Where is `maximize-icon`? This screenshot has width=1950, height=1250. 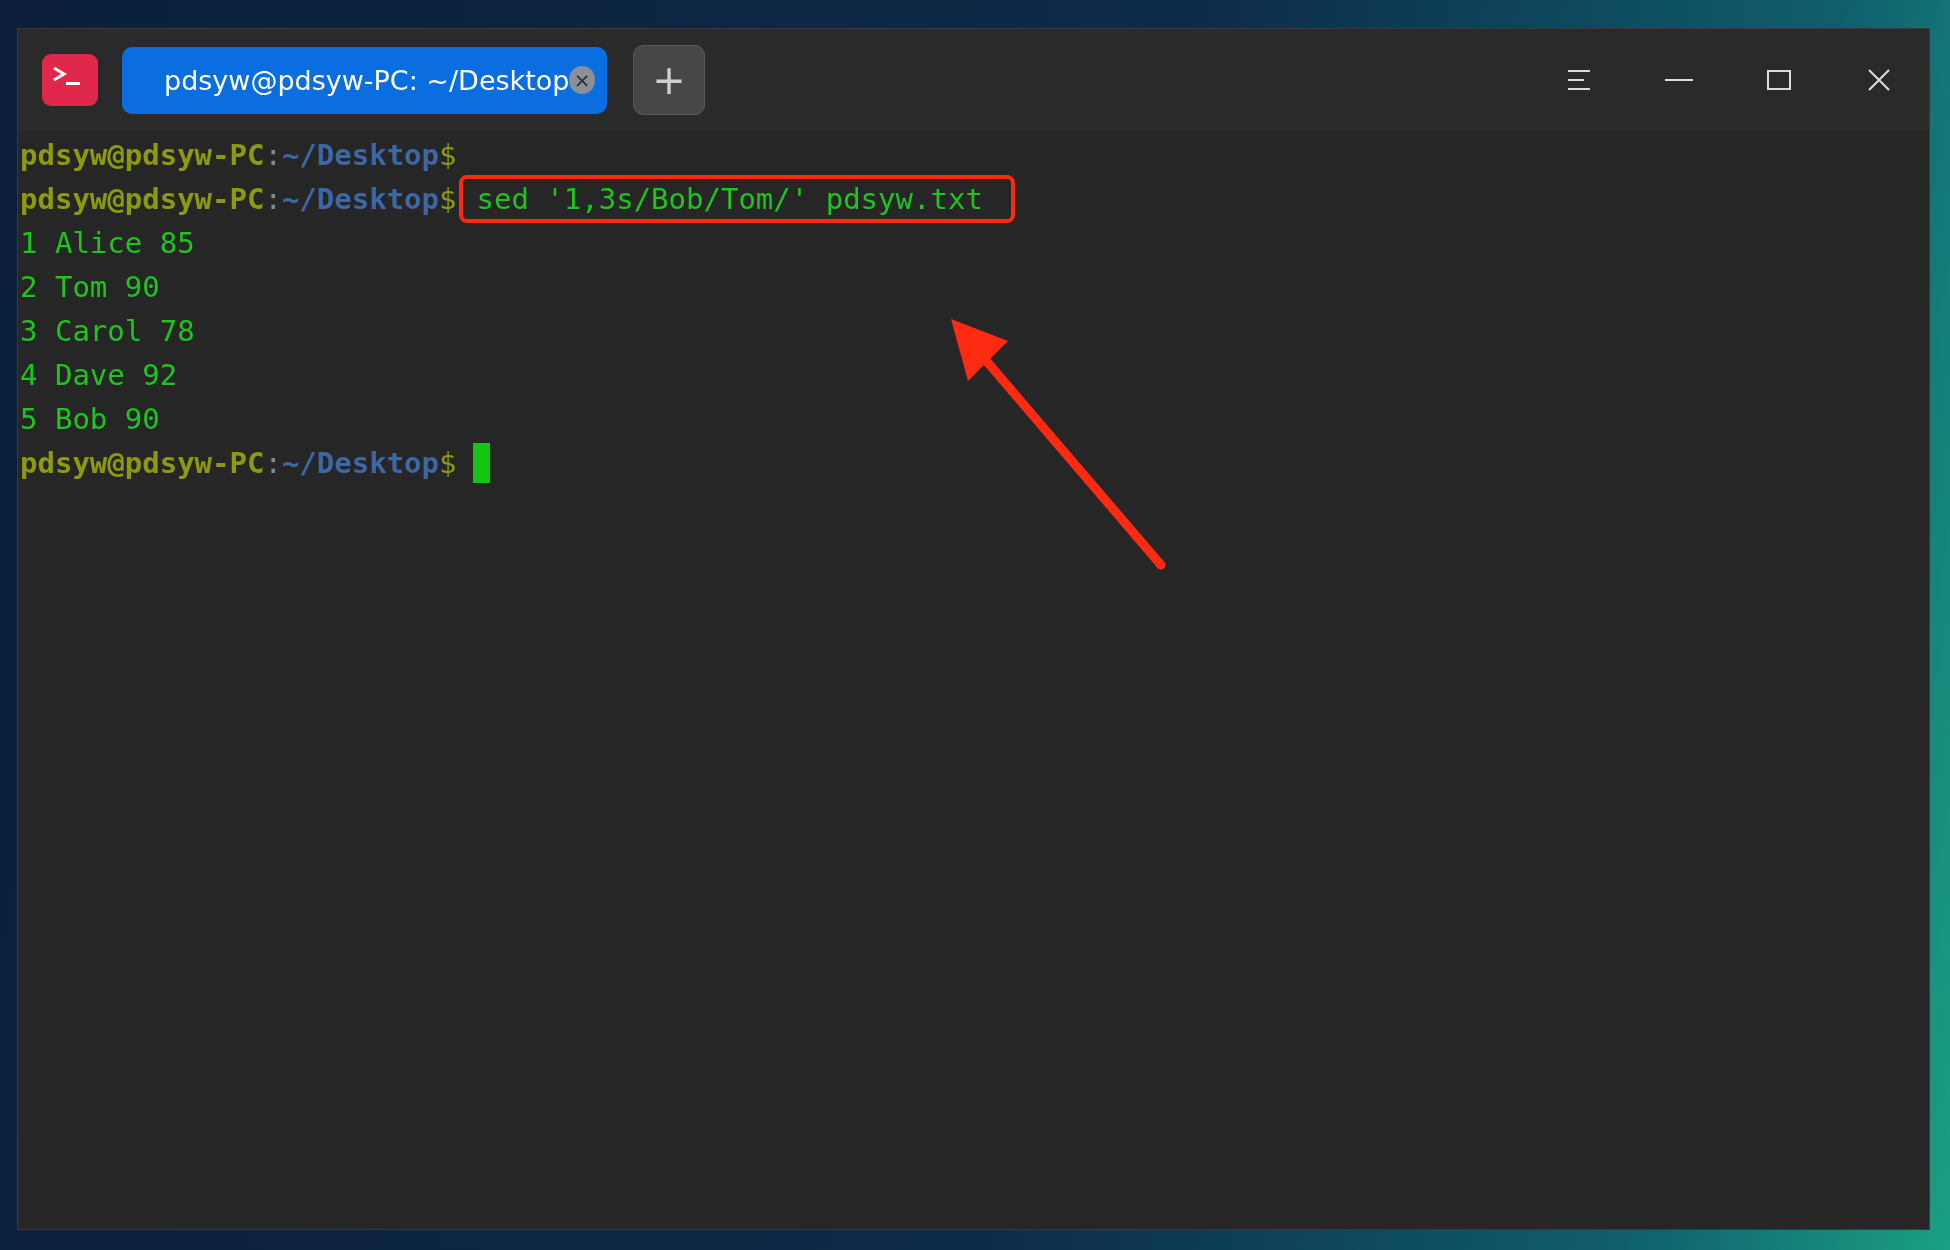
maximize-icon is located at coordinates (1779, 80).